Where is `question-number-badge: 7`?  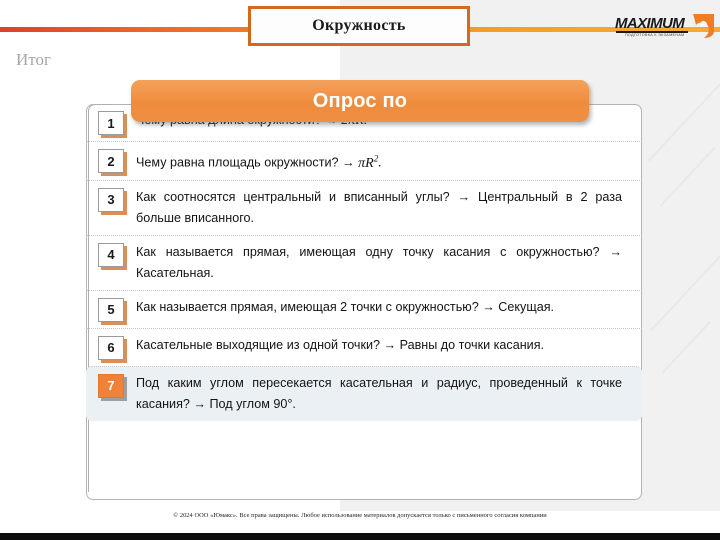
question-number-badge: 7 is located at coordinates (111, 385).